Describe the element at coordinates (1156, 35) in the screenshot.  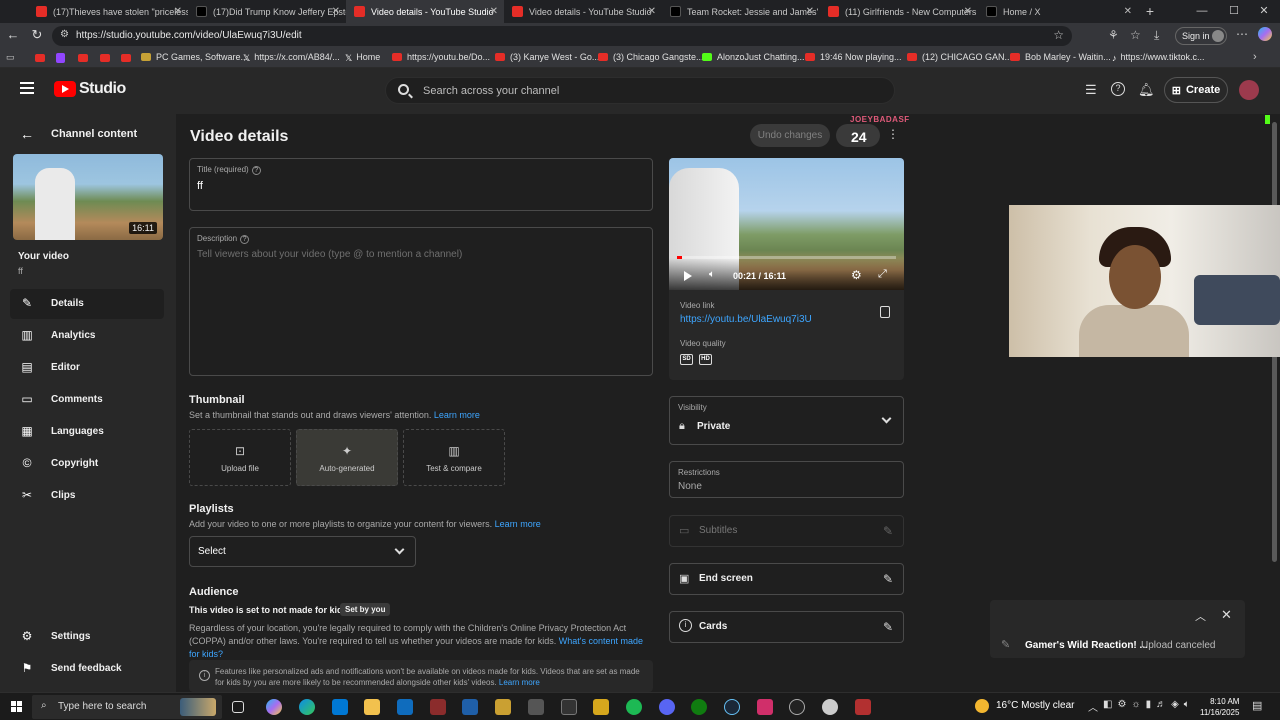
I see `downloads-icon: ⤓` at that location.